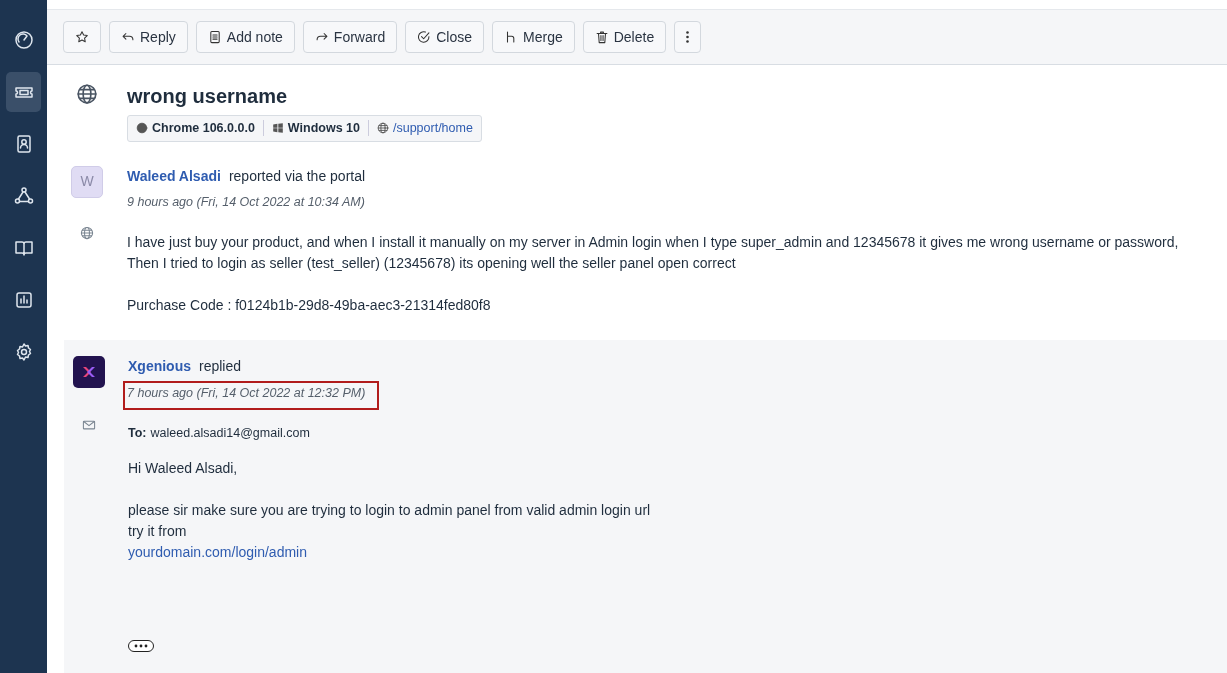  Describe the element at coordinates (219, 433) in the screenshot. I see `recipient-text: To: waleed.alsadi14@gmail.com` at that location.